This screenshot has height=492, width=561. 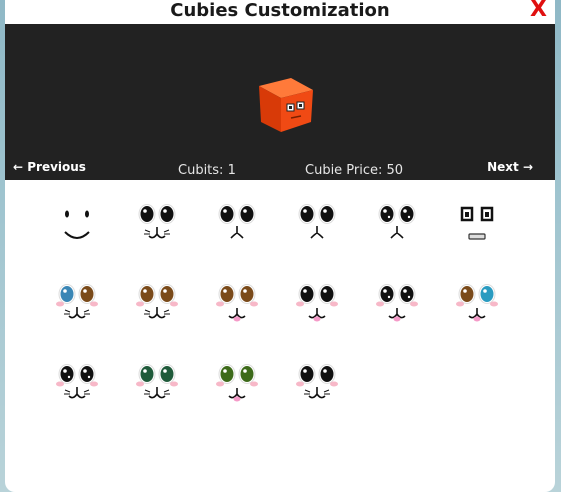 I want to click on face-sparkle-tongue, so click(x=397, y=302).